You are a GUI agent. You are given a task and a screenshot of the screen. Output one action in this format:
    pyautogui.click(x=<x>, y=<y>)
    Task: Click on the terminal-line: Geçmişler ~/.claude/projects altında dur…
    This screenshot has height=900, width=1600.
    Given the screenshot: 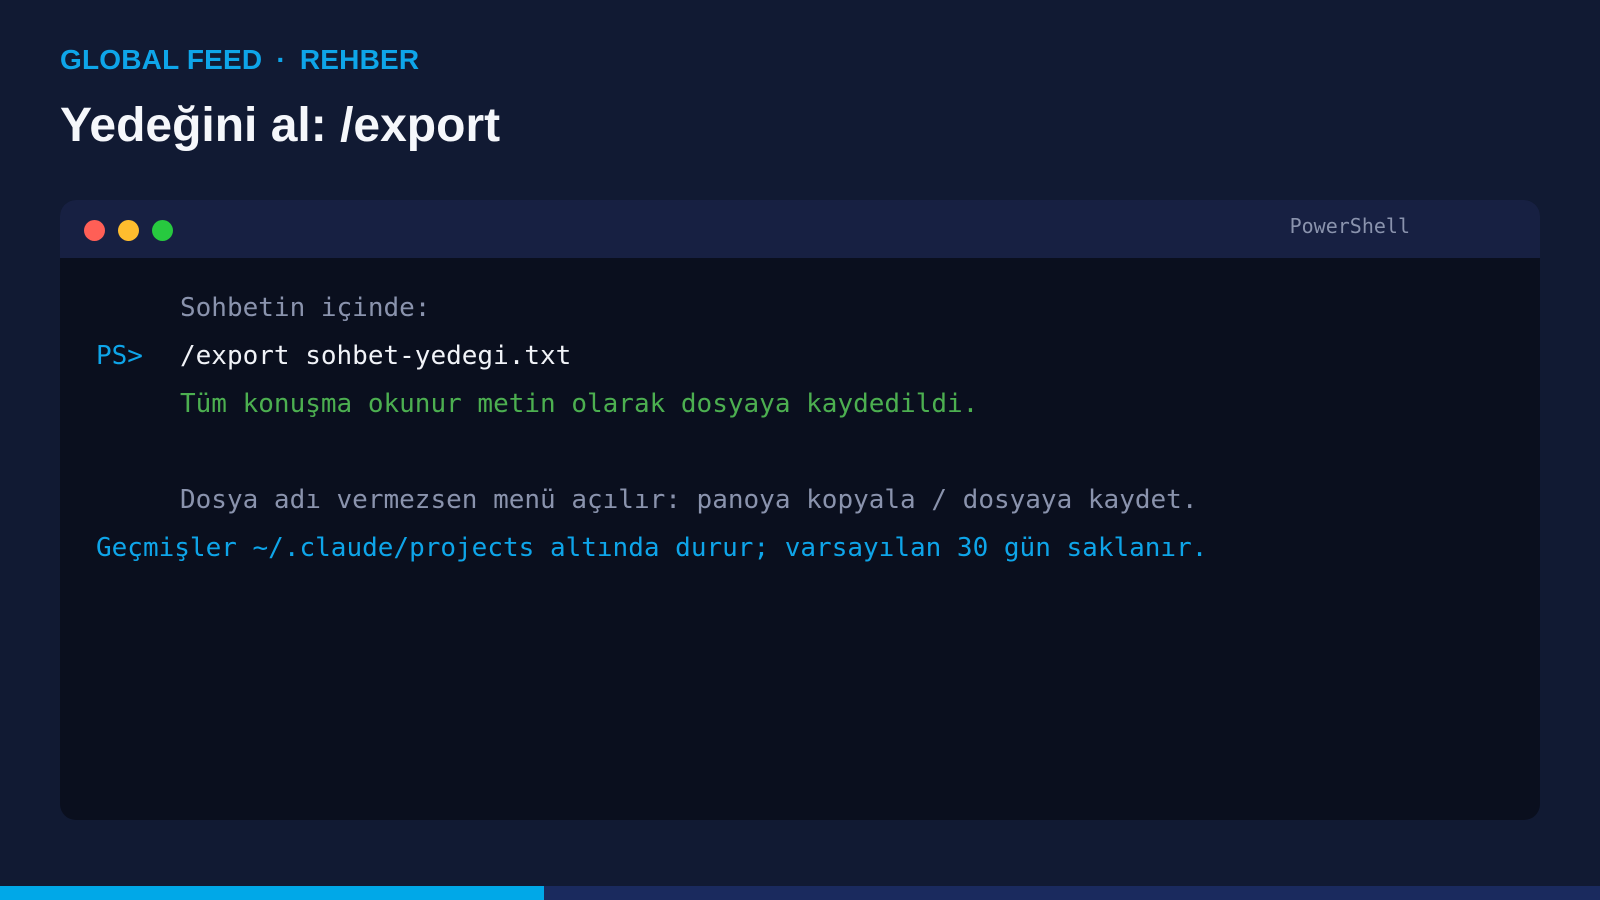 What is the action you would take?
    pyautogui.click(x=800, y=548)
    